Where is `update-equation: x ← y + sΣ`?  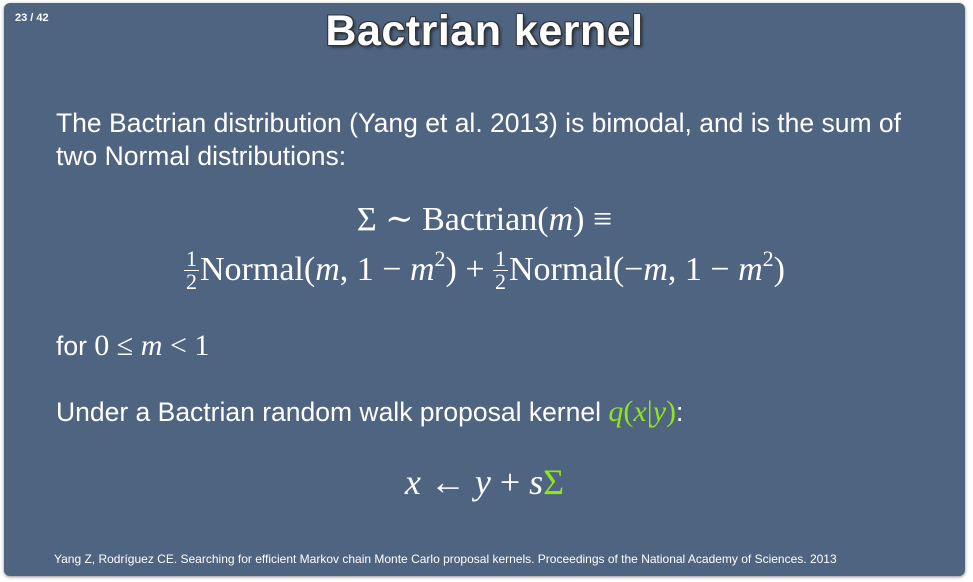
update-equation: x ← y + sΣ is located at coordinates (484, 482).